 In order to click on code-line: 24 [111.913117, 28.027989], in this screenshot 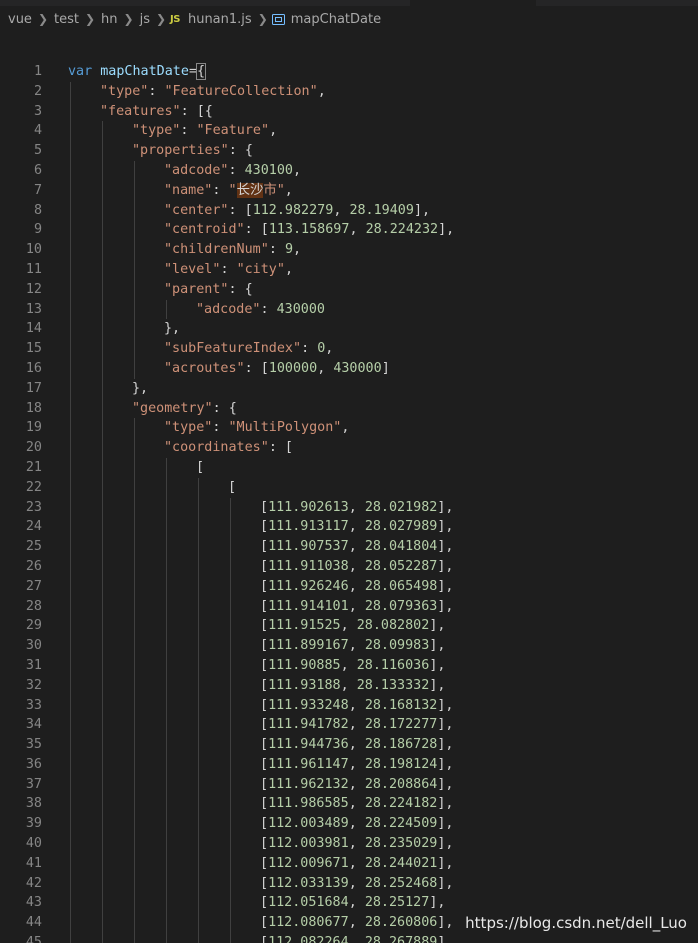, I will do `click(349, 527)`.